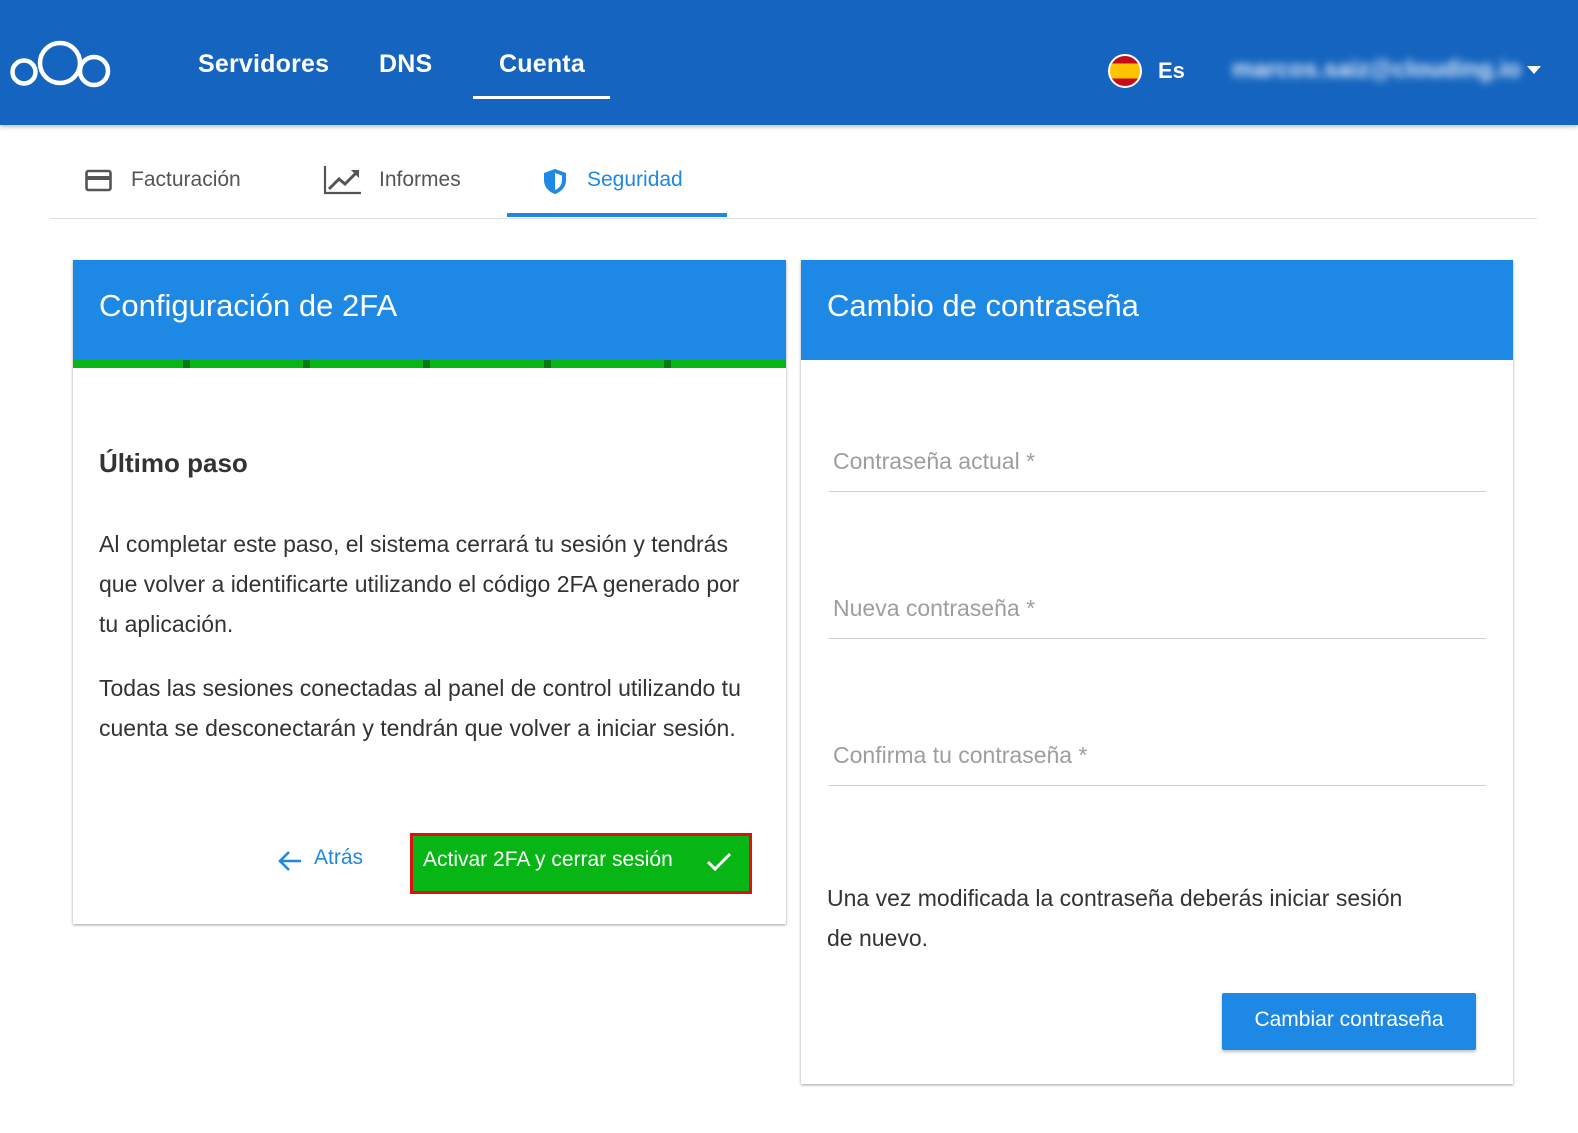 This screenshot has width=1578, height=1133. What do you see at coordinates (61, 64) in the screenshot?
I see `cloud-circles-logo-icon` at bounding box center [61, 64].